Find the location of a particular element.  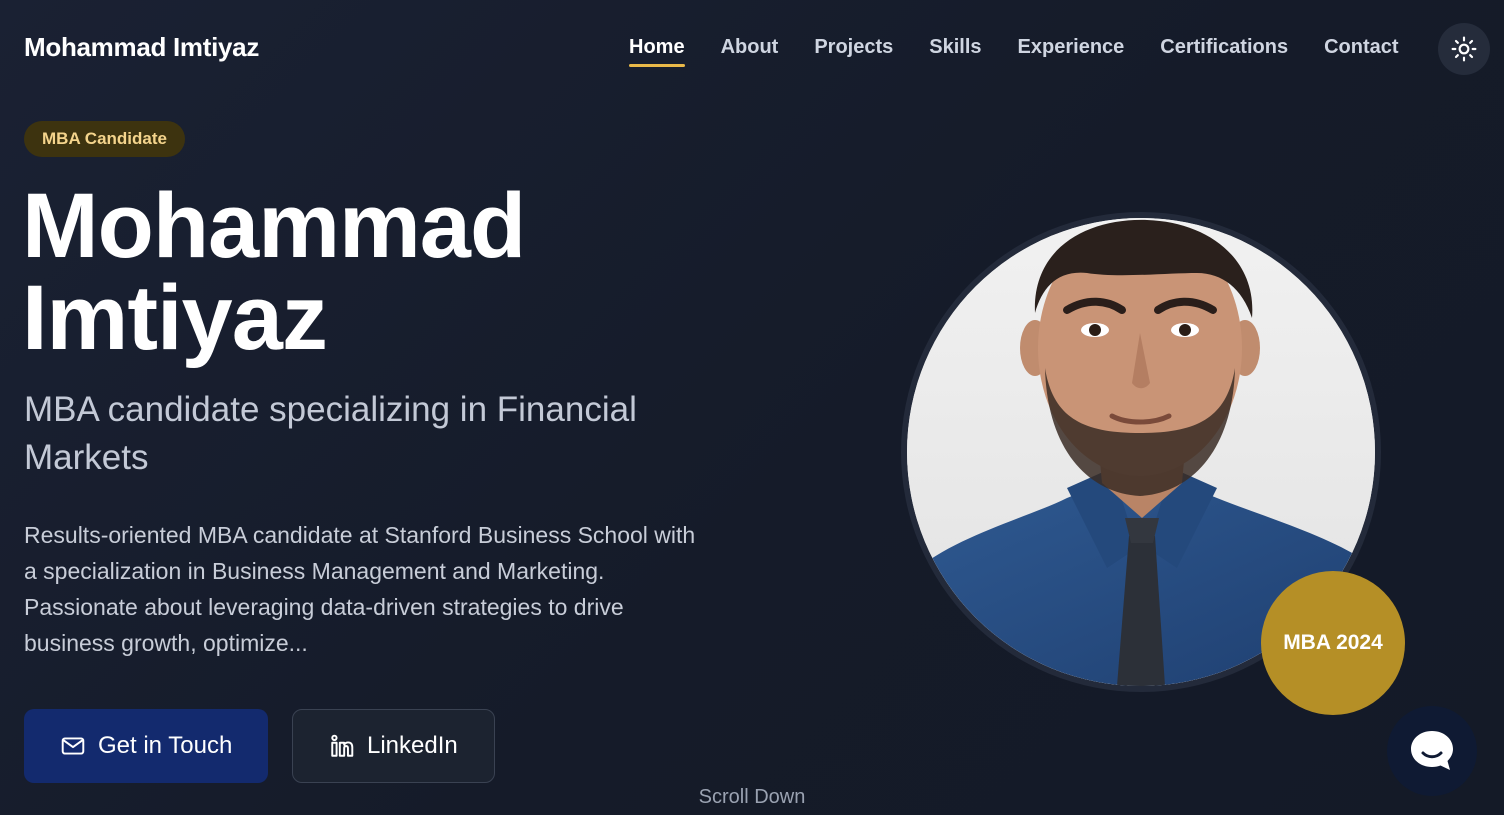

chat-bubble-icon is located at coordinates (1432, 750).